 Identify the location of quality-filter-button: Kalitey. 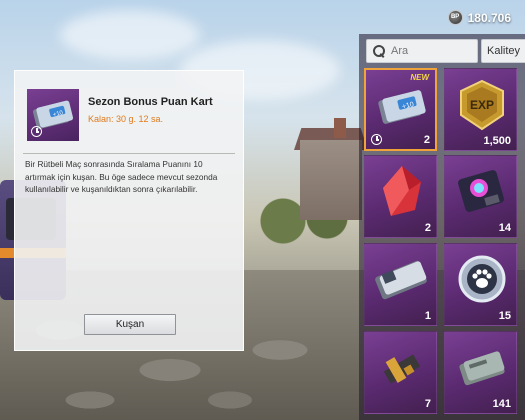
(503, 51).